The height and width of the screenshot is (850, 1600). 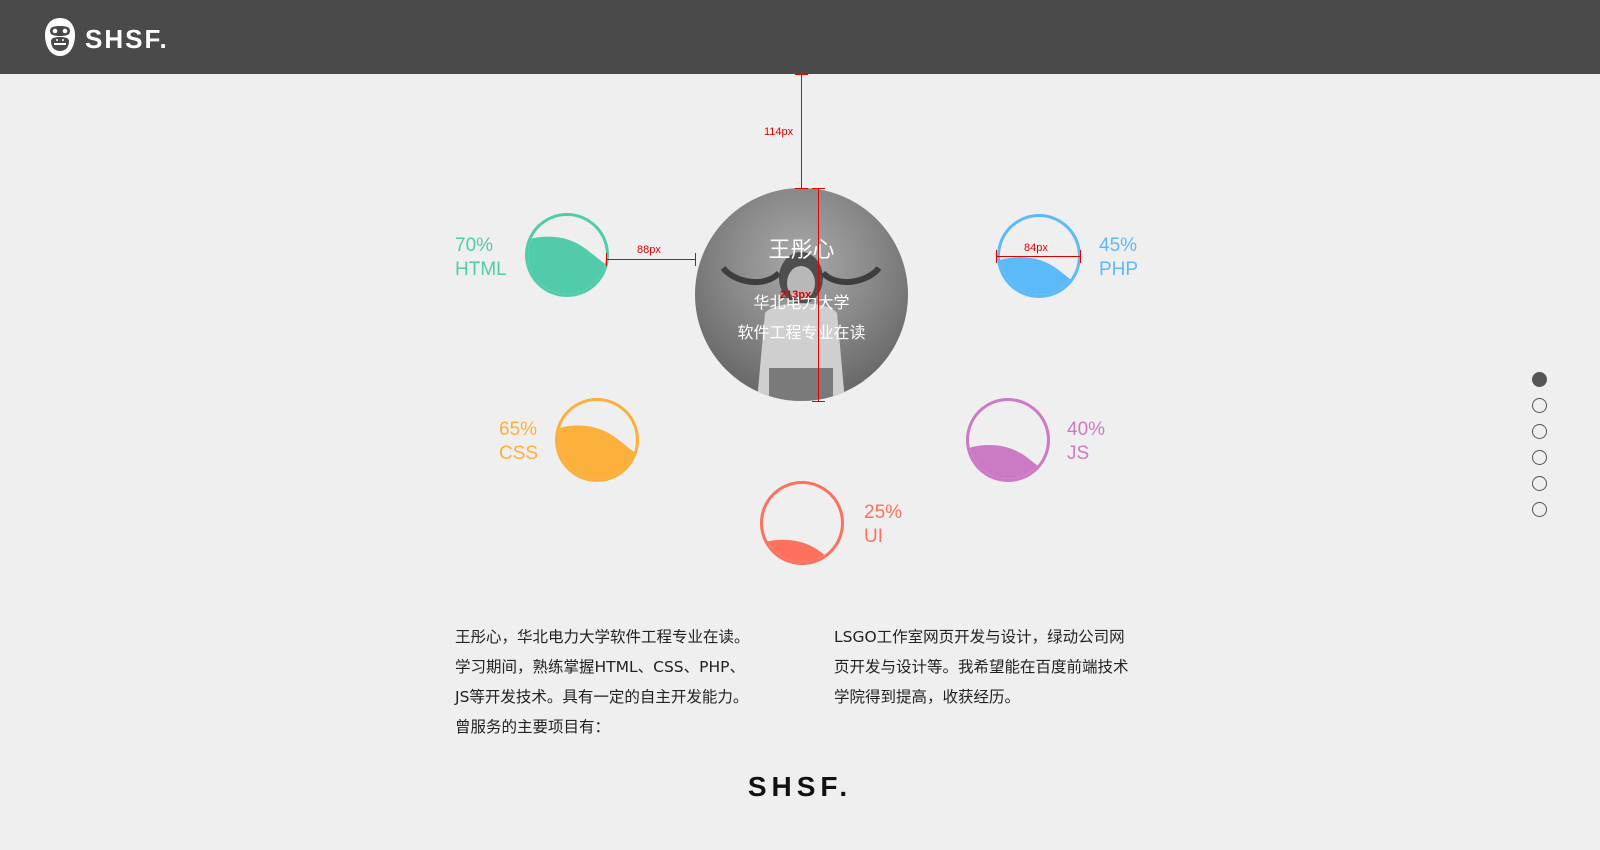 What do you see at coordinates (533, 727) in the screenshot?
I see `description-line: 曾服务的主要项目有：` at bounding box center [533, 727].